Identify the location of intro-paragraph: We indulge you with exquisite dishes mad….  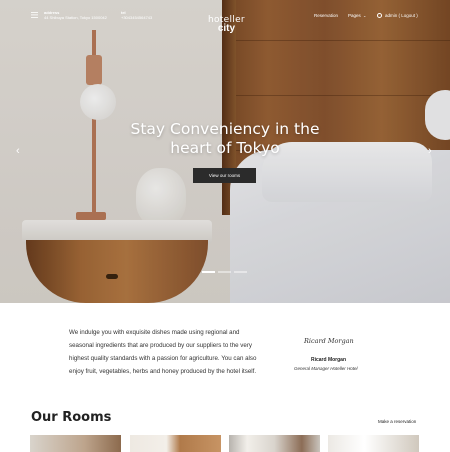
(163, 352).